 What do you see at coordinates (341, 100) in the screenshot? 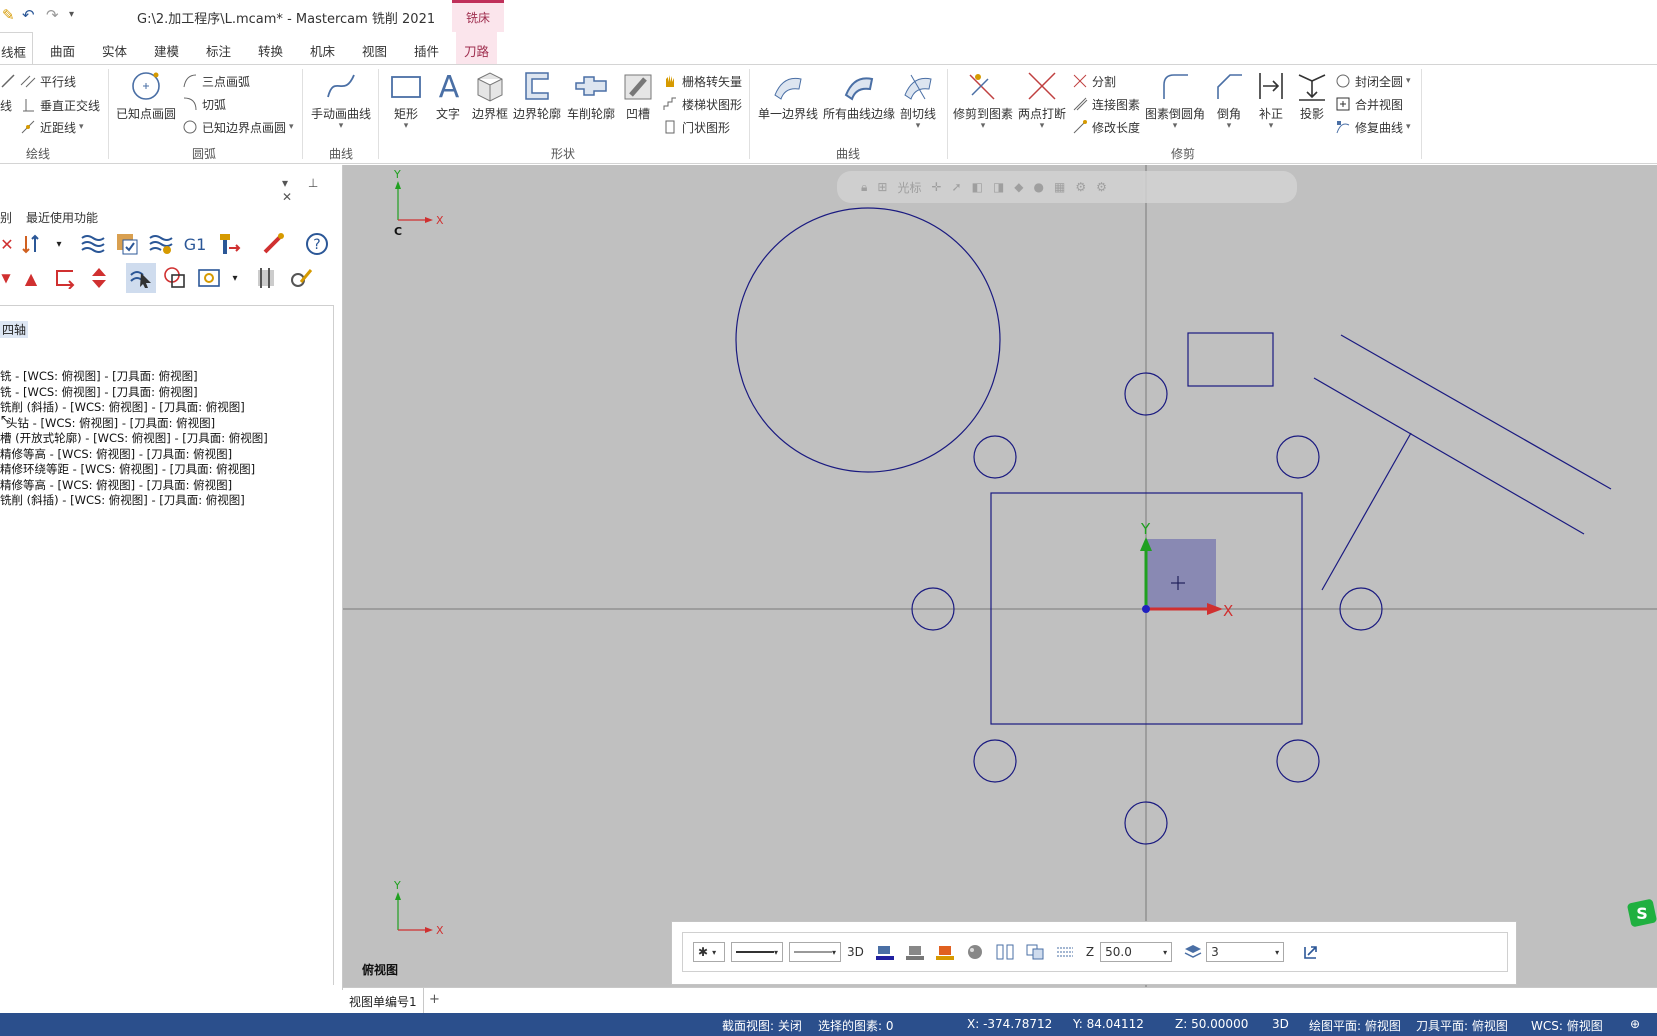
I see `manual-spline-button: 手动画曲线 ▾` at bounding box center [341, 100].